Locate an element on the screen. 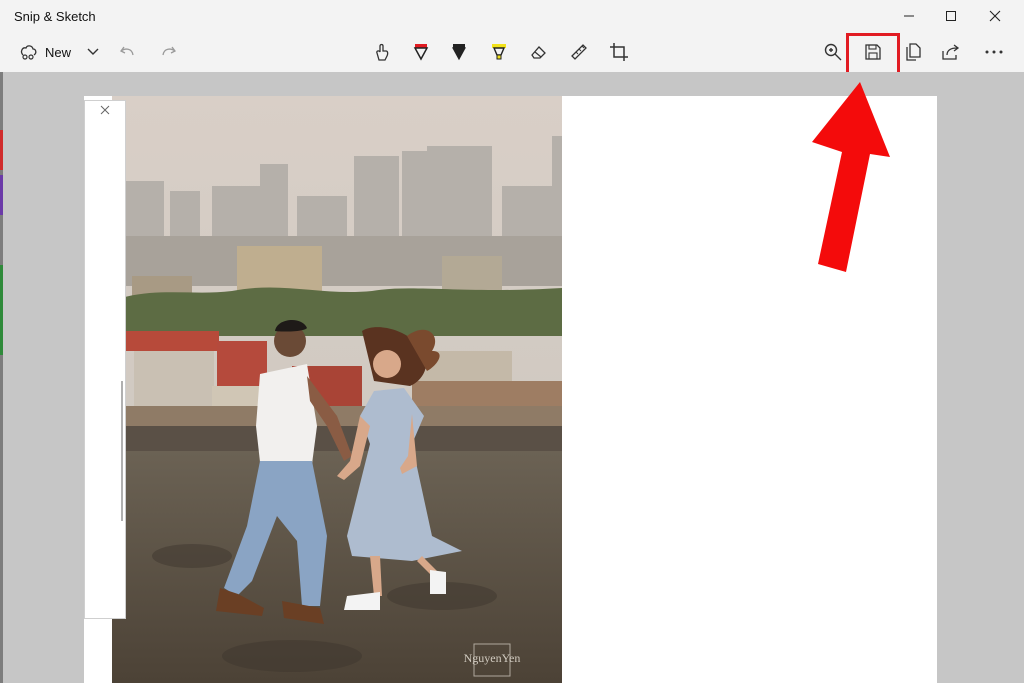 The image size is (1024, 683). eraser-icon is located at coordinates (538, 52).